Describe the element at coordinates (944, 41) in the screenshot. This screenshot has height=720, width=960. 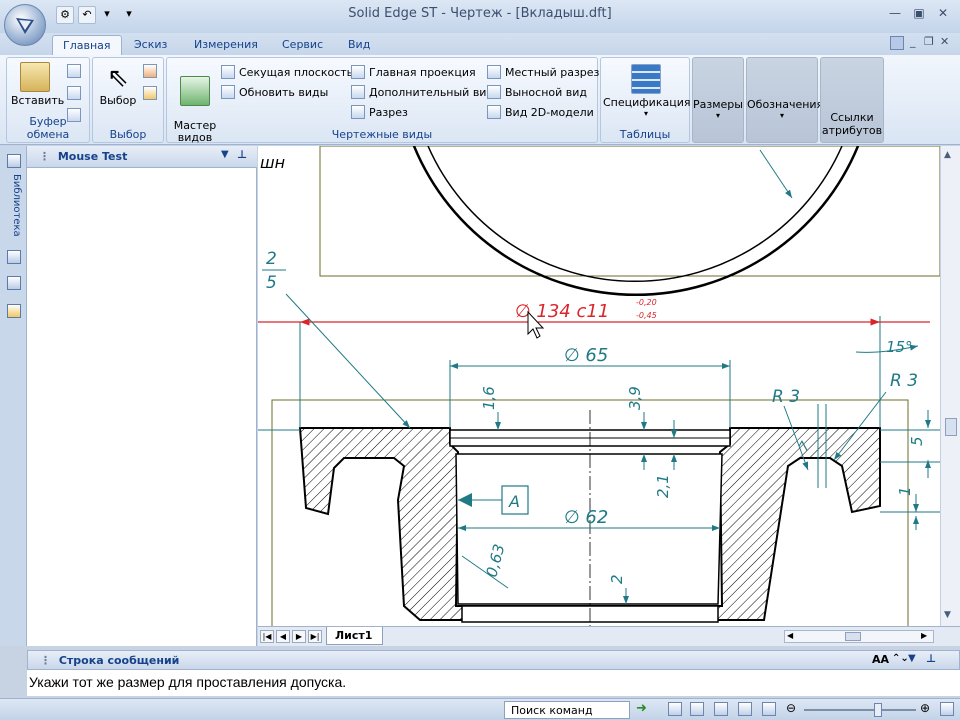
I see `doc-close-icon: ✕` at that location.